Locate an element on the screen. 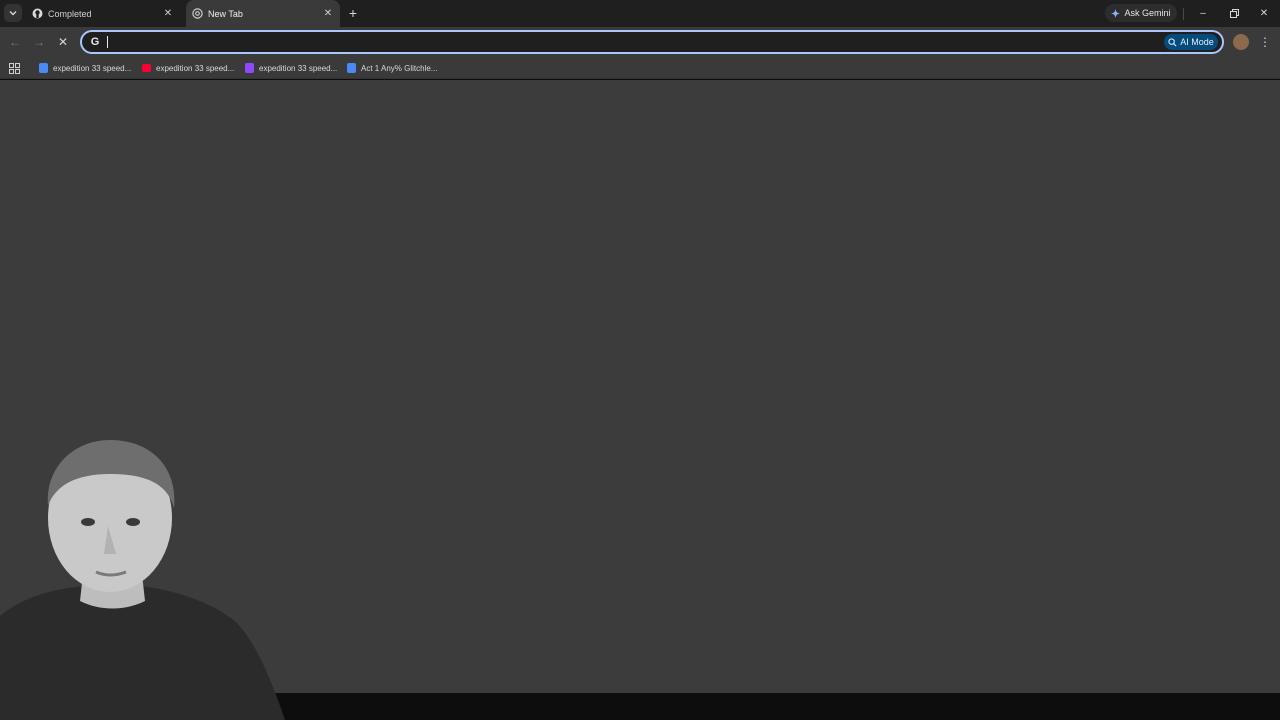 Image resolution: width=1280 pixels, height=720 pixels. back-button: ← is located at coordinates (15, 42).